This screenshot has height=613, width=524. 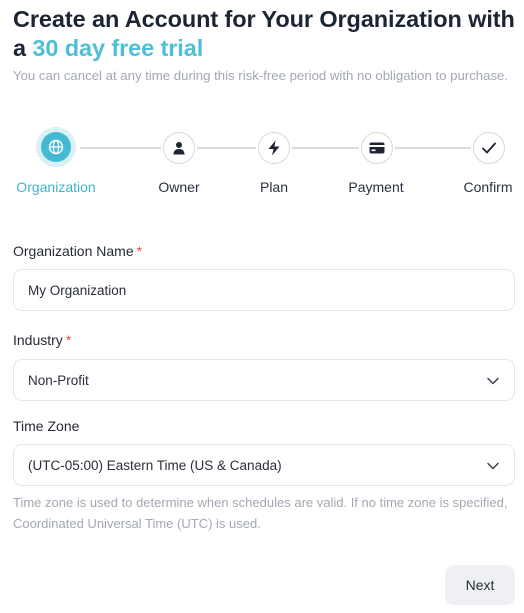 What do you see at coordinates (73, 251) in the screenshot?
I see `organization-name-label-text: Organization Name` at bounding box center [73, 251].